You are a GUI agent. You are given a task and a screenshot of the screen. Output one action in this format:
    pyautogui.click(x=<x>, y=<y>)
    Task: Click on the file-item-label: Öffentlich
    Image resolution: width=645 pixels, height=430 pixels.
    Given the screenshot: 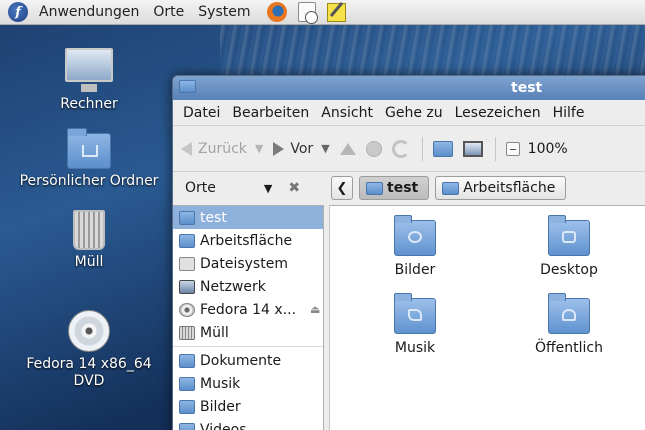 What is the action you would take?
    pyautogui.click(x=569, y=348)
    